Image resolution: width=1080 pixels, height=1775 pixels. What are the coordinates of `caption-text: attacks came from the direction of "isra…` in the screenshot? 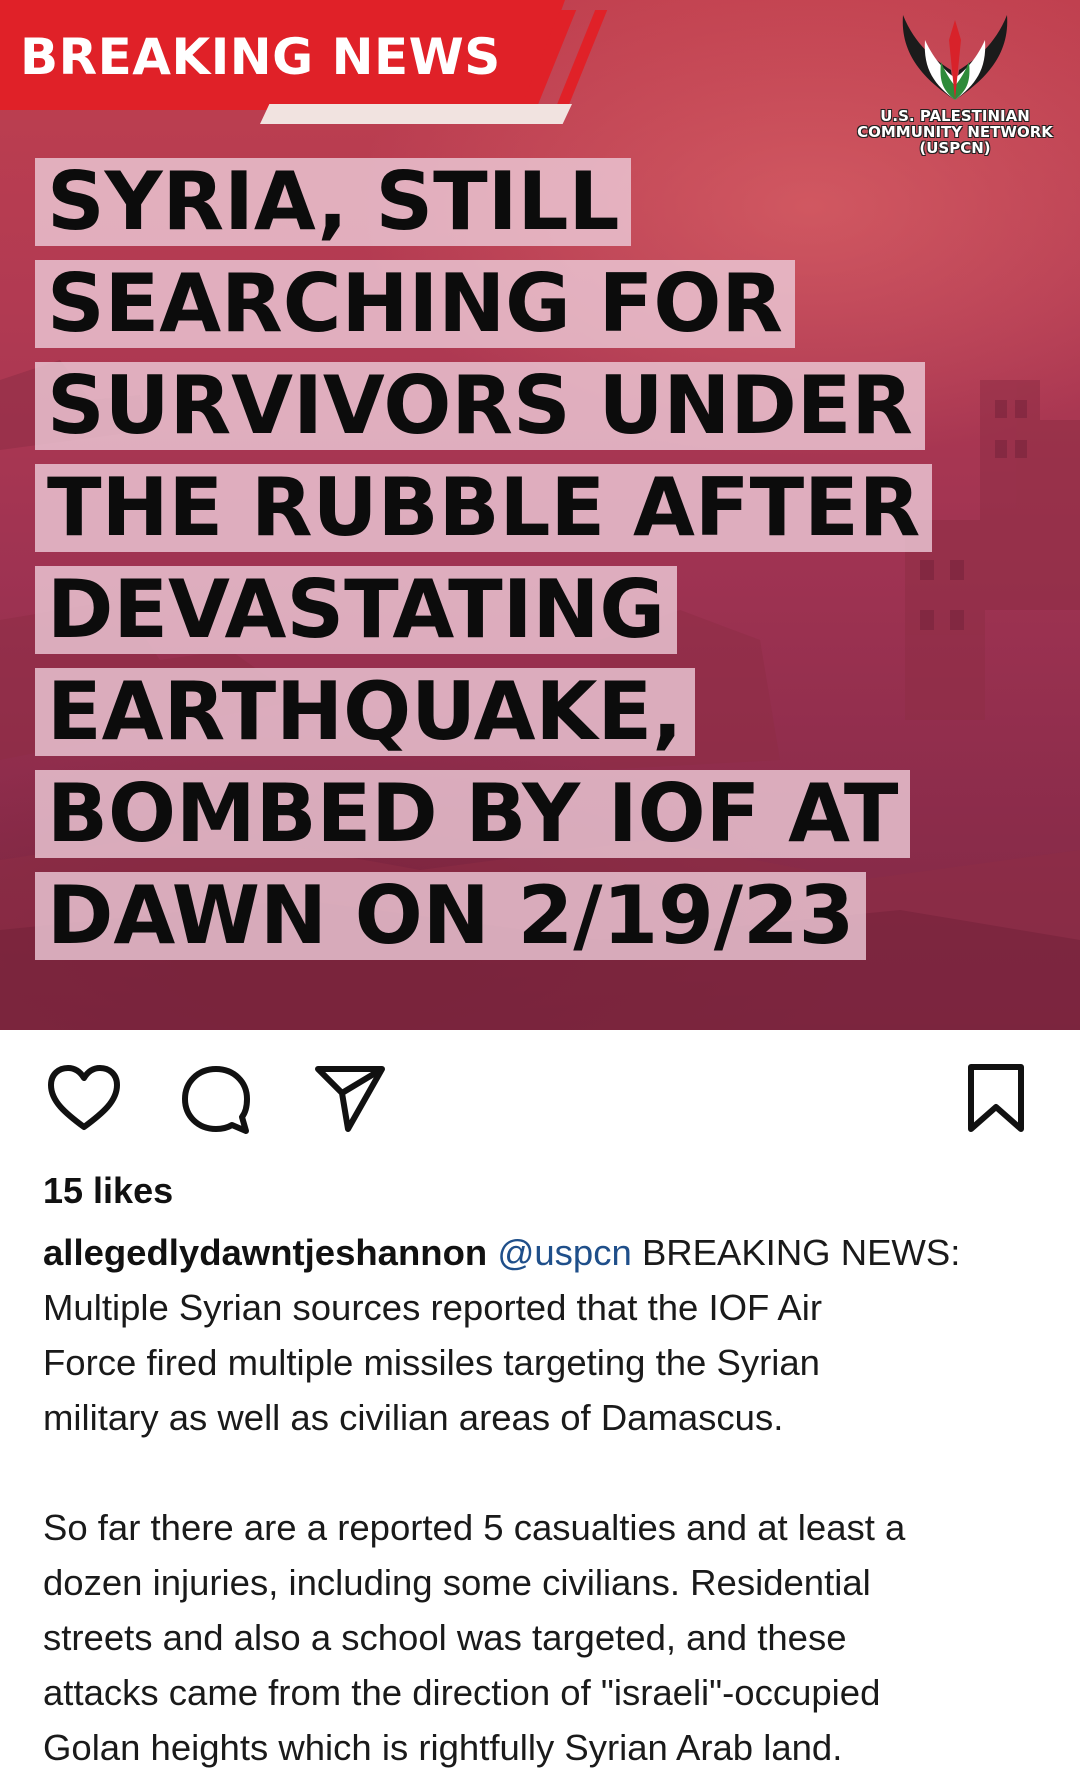 It's located at (462, 1692).